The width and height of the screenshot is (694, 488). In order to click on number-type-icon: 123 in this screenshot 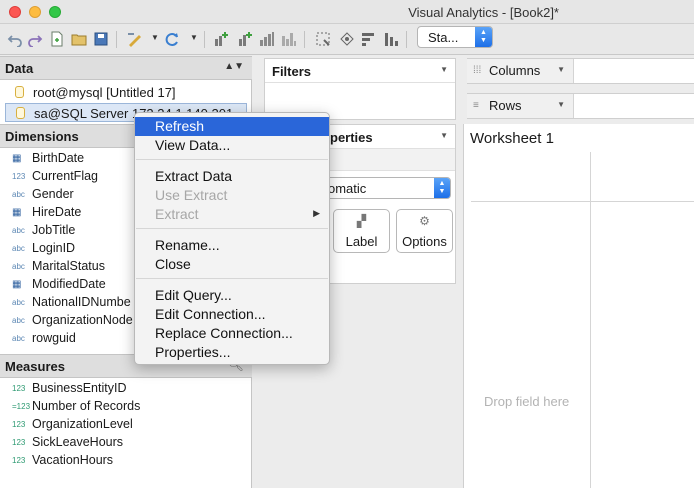, I will do `click(19, 176)`.